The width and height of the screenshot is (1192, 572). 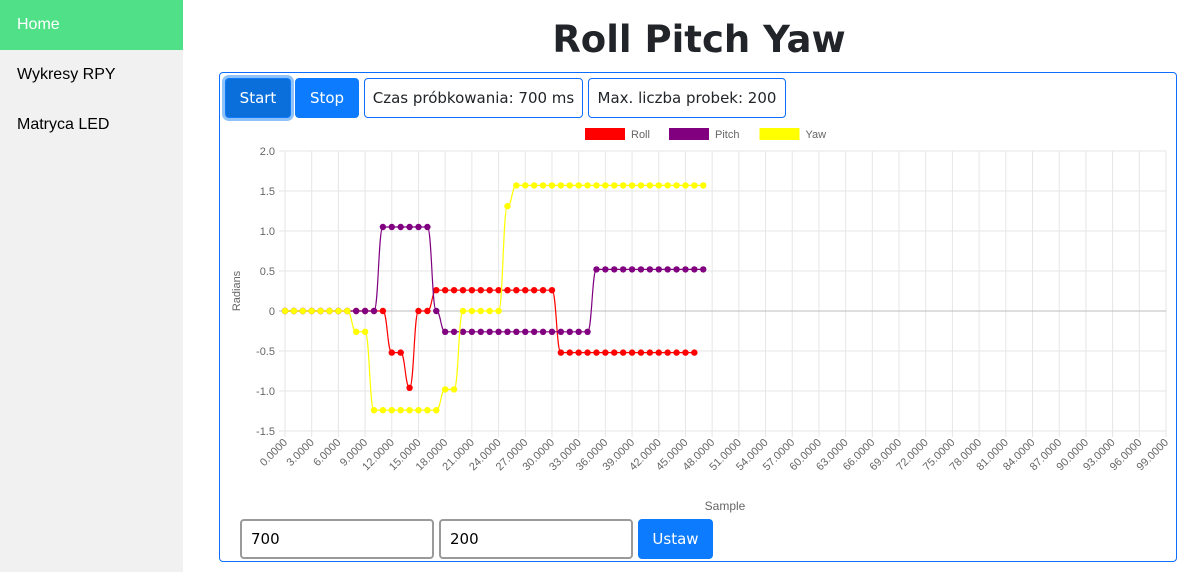 What do you see at coordinates (489, 339) in the screenshot?
I see `series-line-roll` at bounding box center [489, 339].